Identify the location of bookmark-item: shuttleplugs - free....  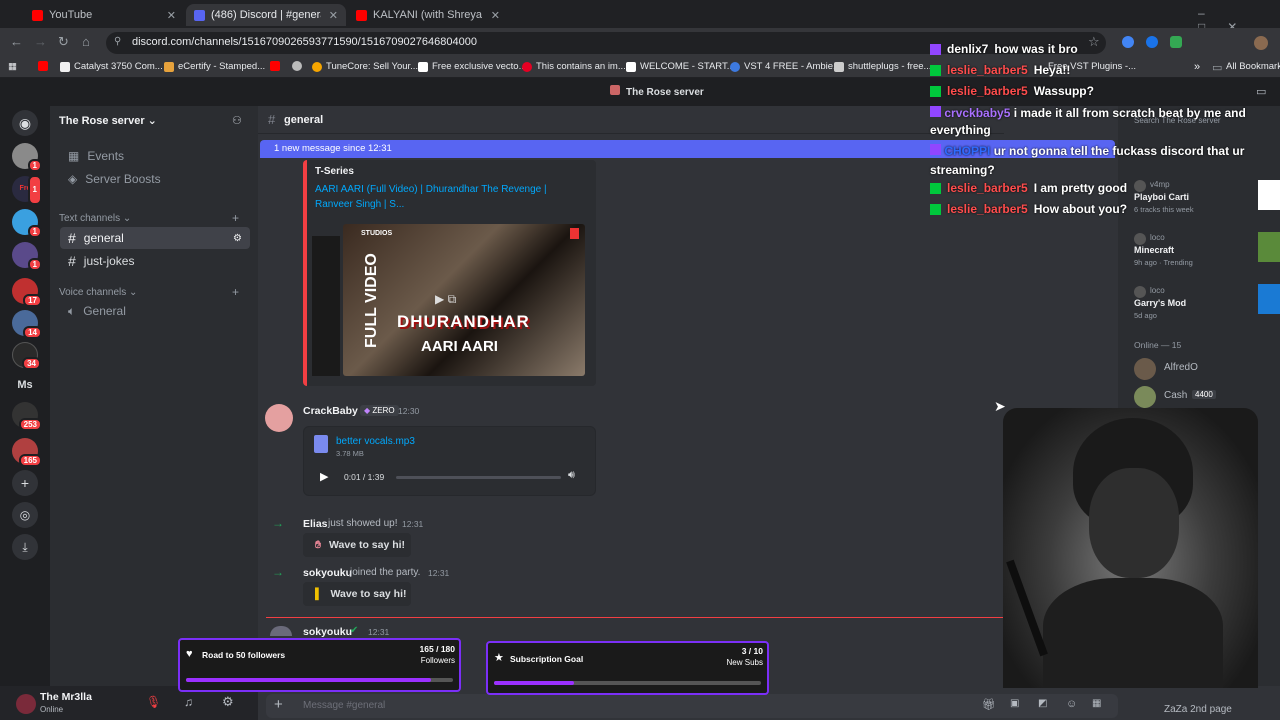
(882, 66).